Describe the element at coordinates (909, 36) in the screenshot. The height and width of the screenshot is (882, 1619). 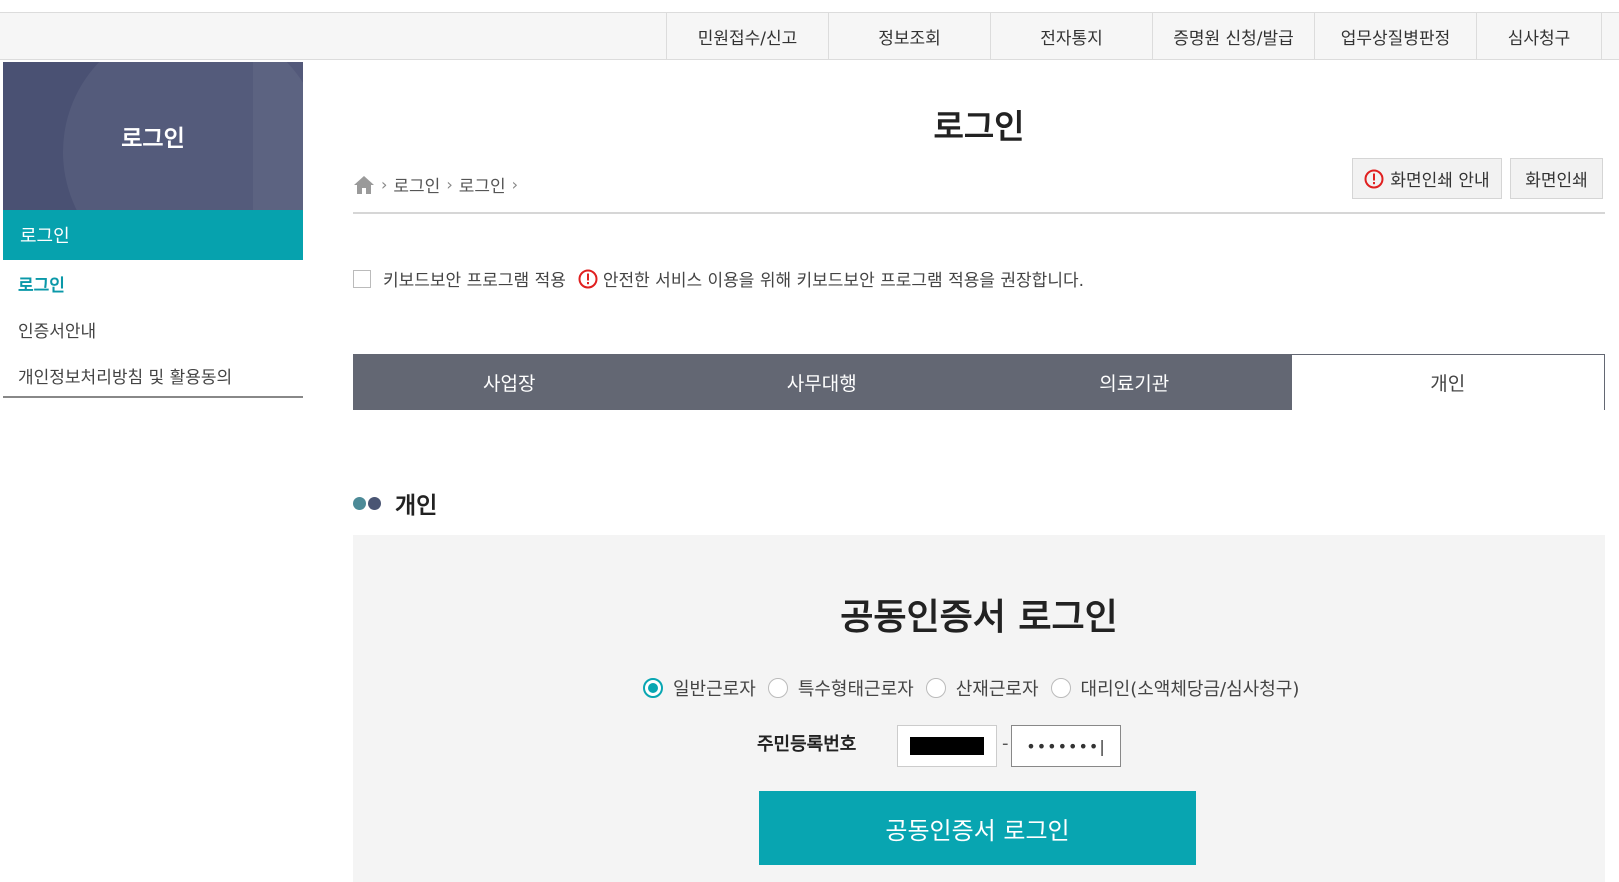
I see `top-nav-item-info-inquiry: 정보조회` at that location.